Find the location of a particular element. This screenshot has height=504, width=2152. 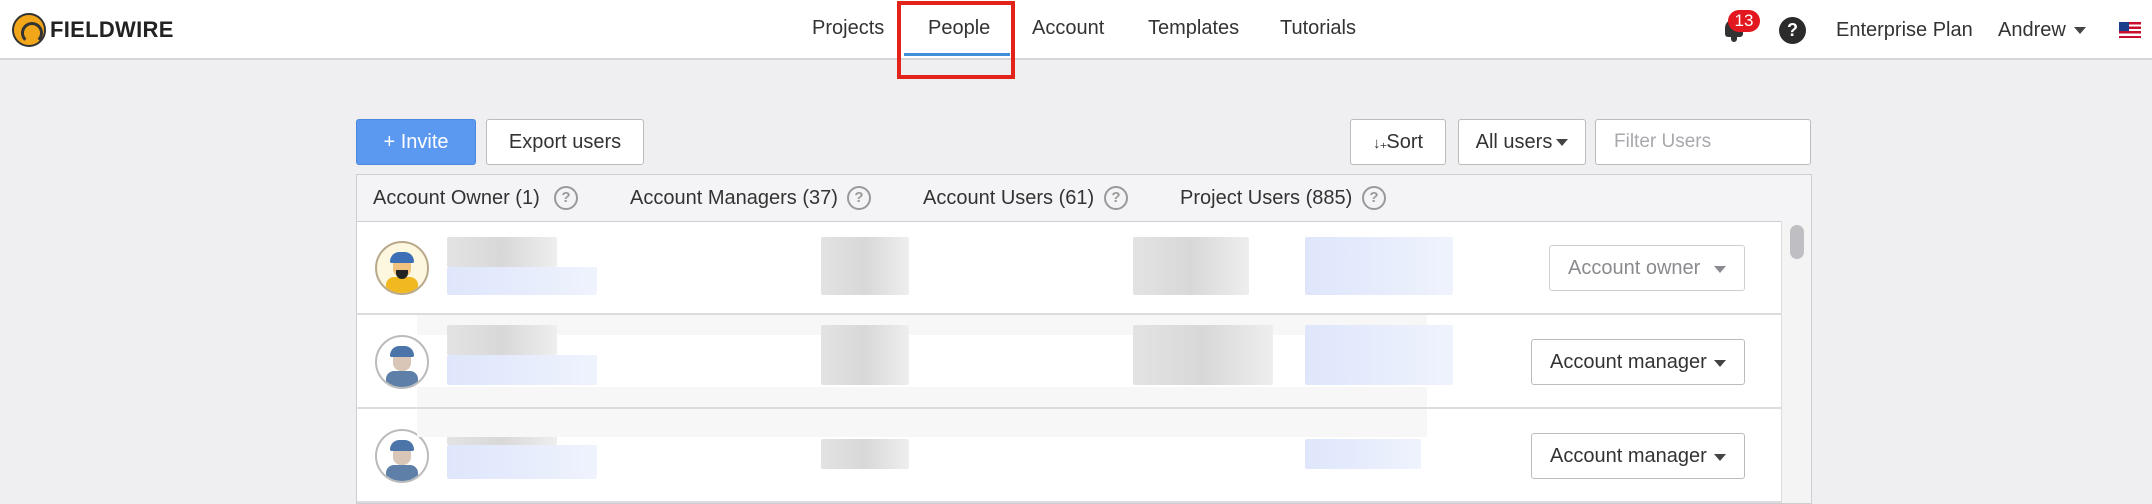

user-name: Andrew is located at coordinates (2032, 30).